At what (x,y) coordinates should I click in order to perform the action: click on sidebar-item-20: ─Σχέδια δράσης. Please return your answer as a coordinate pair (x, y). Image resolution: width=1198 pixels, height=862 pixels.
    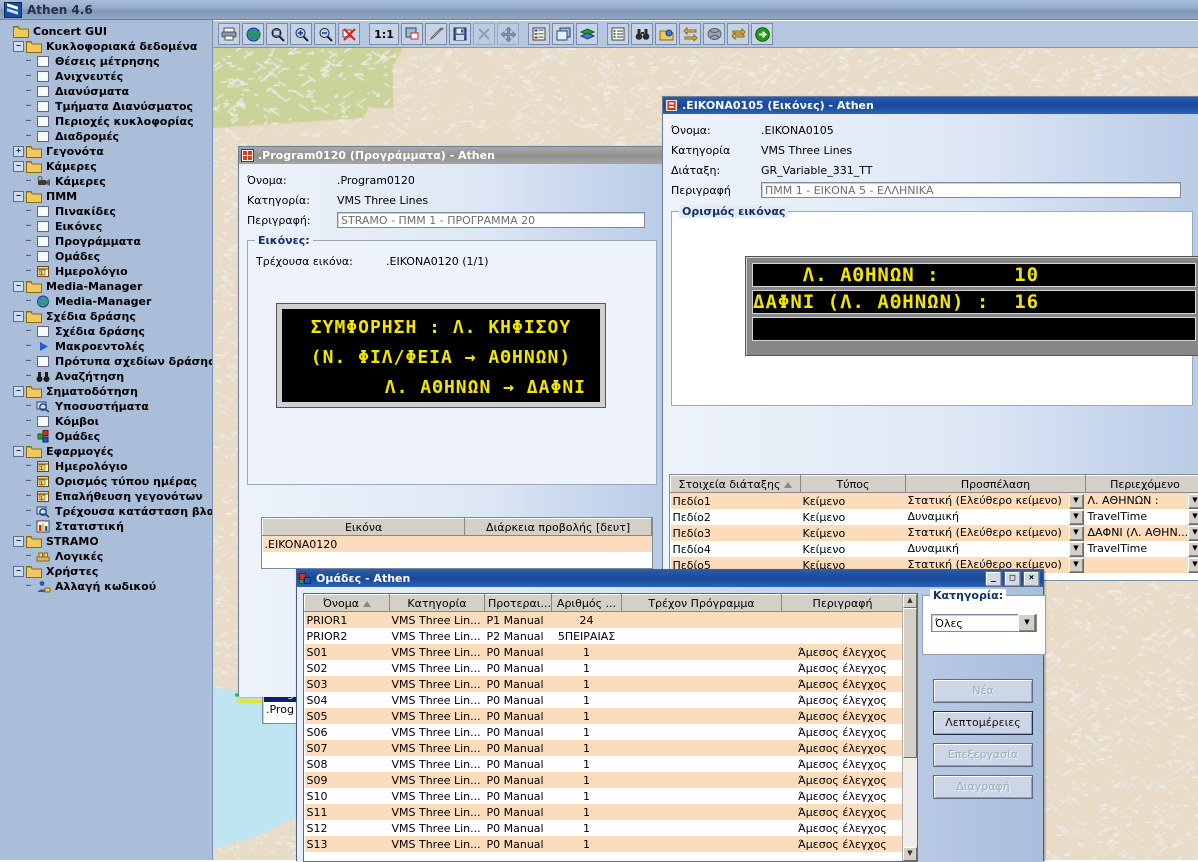
    Looking at the image, I should click on (106, 331).